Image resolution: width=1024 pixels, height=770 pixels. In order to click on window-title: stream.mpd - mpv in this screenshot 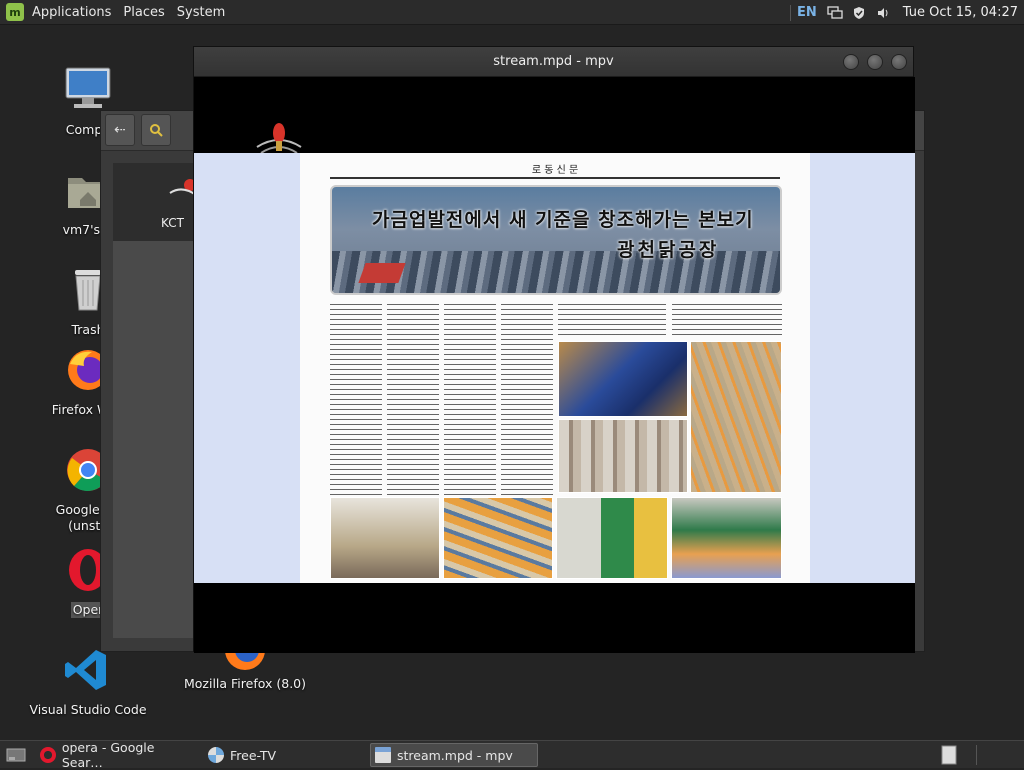, I will do `click(553, 61)`.